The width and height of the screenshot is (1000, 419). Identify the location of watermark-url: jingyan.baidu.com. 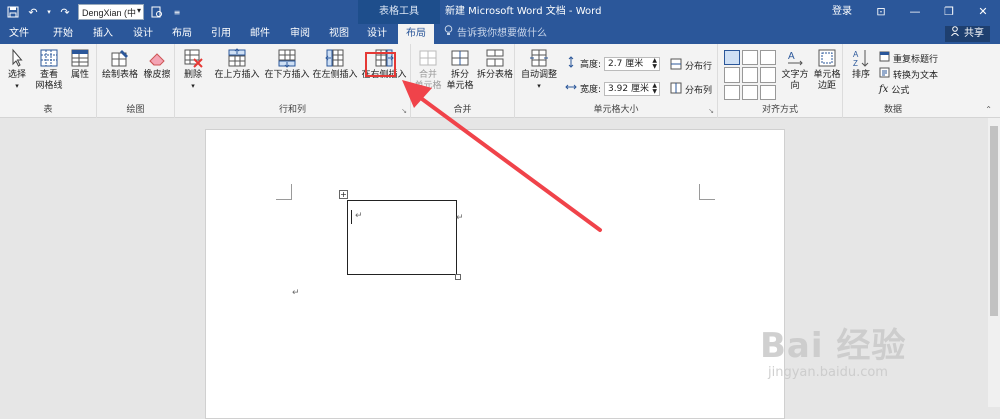
(828, 372).